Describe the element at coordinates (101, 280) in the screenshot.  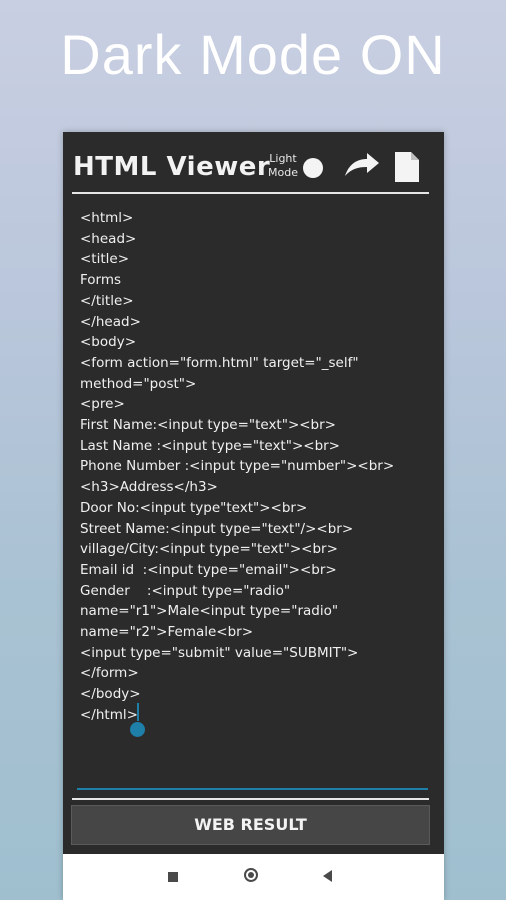
I see `code-line: Forms` at that location.